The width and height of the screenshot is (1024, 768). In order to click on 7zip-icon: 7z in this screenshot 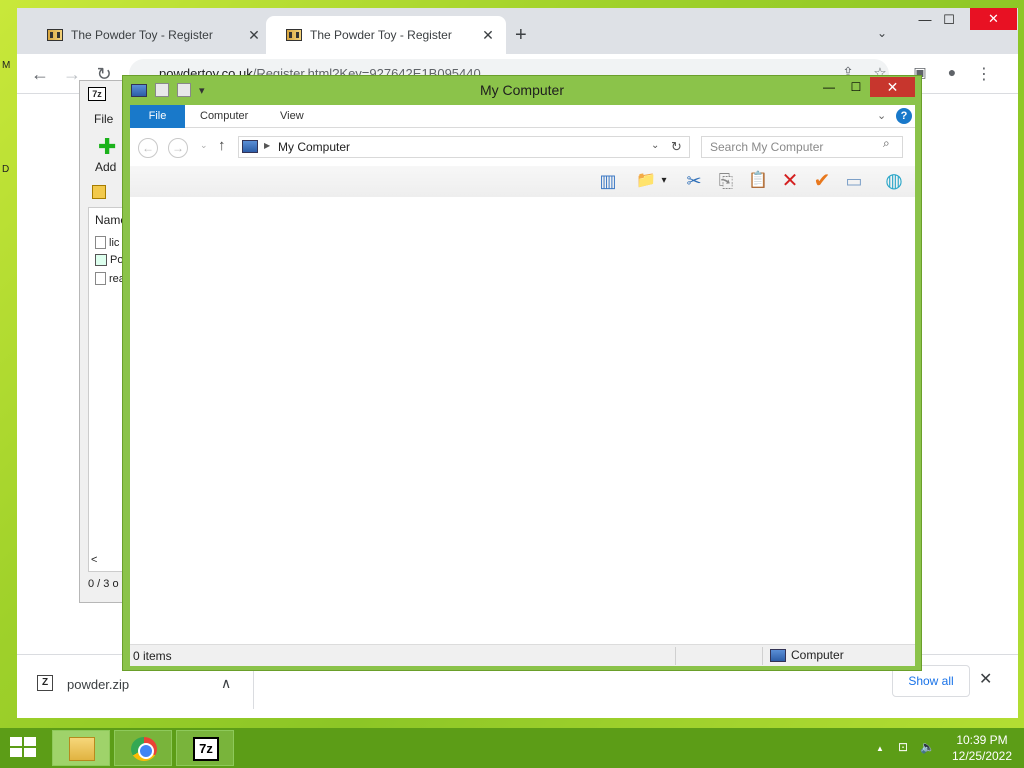, I will do `click(206, 749)`.